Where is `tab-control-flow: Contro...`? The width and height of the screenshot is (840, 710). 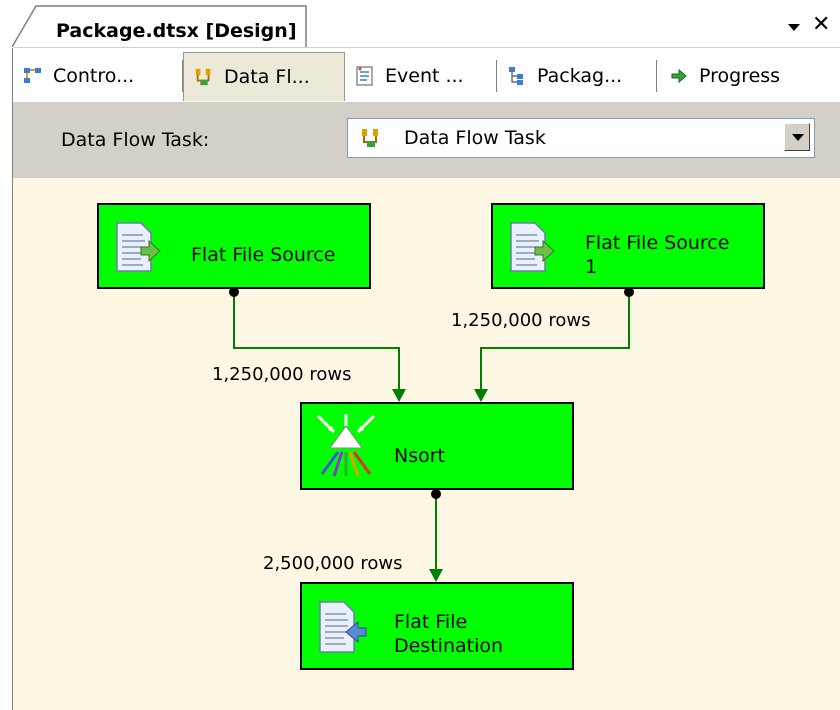
tab-control-flow: Contro... is located at coordinates (98, 76).